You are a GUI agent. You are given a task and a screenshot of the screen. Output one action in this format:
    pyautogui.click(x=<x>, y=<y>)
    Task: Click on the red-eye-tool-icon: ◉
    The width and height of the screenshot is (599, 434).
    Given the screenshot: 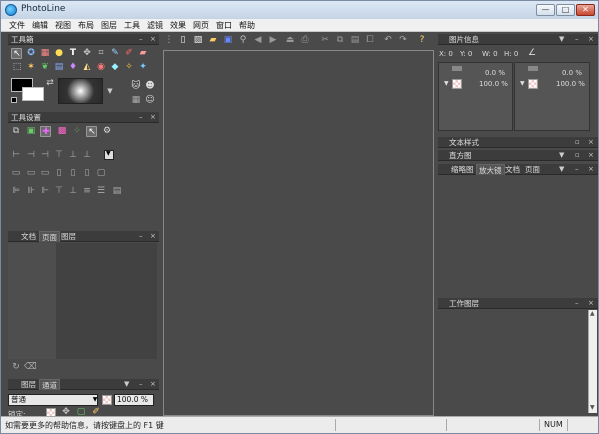 What is the action you would take?
    pyautogui.click(x=101, y=67)
    